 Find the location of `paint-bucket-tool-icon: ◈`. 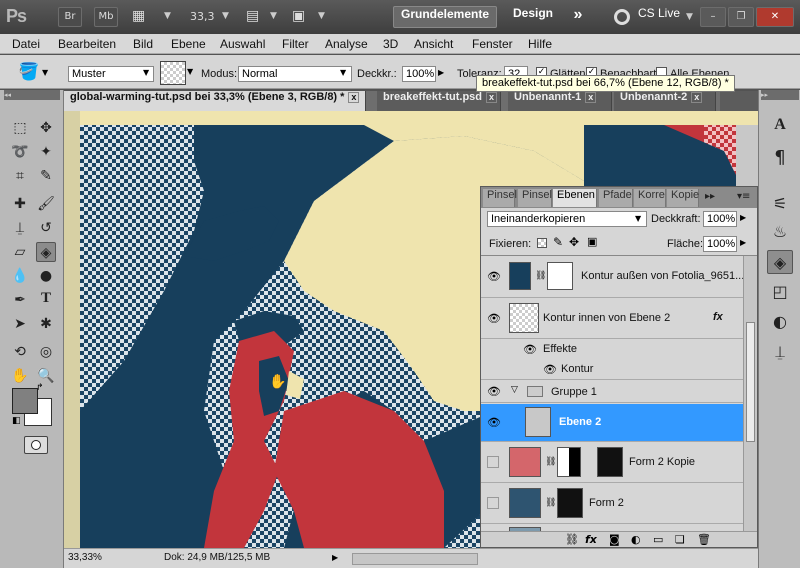

paint-bucket-tool-icon: ◈ is located at coordinates (46, 252).